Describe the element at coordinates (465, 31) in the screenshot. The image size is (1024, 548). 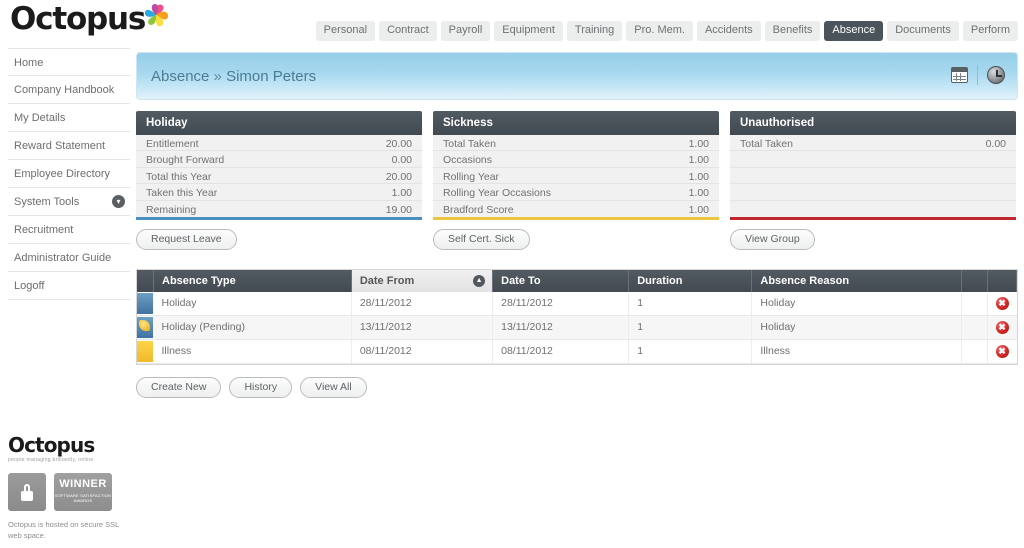
I see `tab-payroll: Payroll` at that location.